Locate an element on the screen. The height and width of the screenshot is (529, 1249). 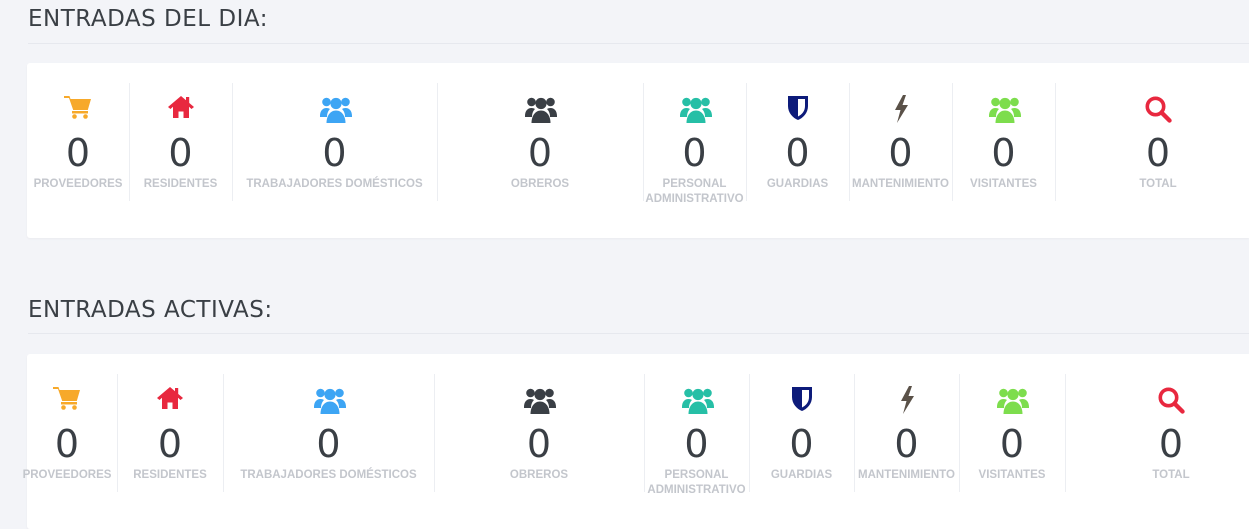
section-title-entradas-activas: ENTRADAS ACTIVAS: is located at coordinates (150, 310).